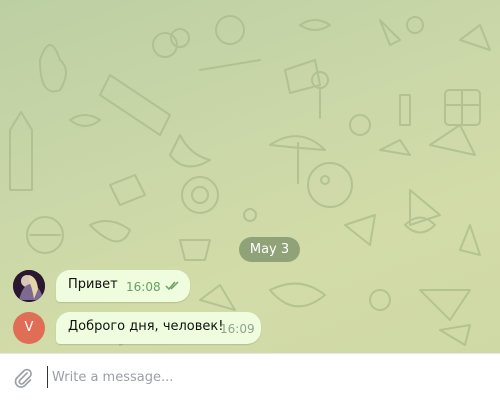 Image resolution: width=500 pixels, height=401 pixels. I want to click on double-check-icon, so click(172, 286).